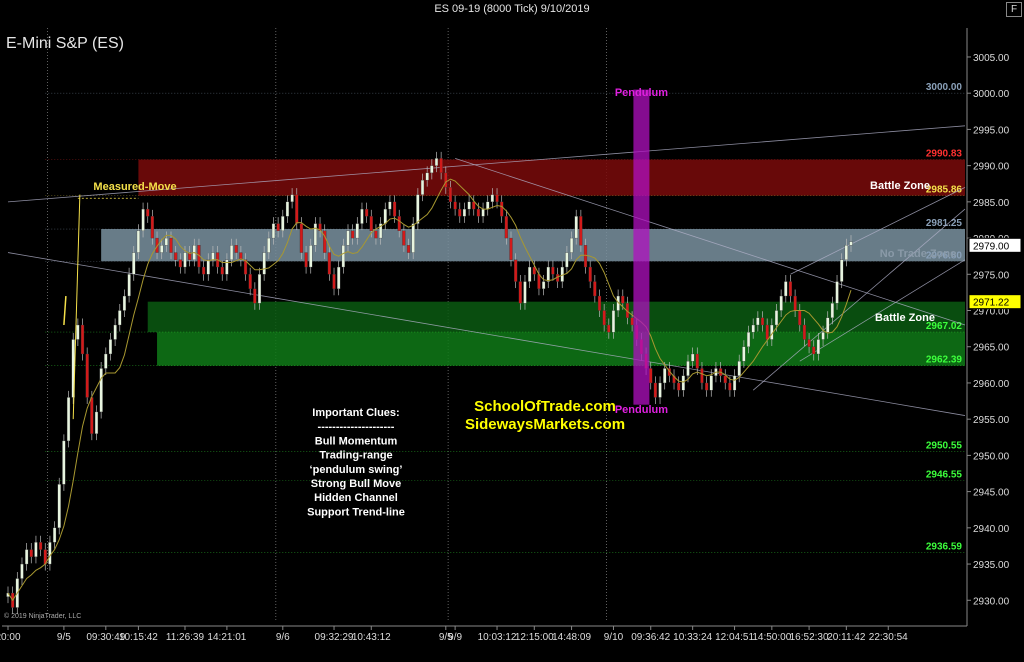 This screenshot has width=1024, height=662. What do you see at coordinates (561, 349) in the screenshot?
I see `zone-support-lower` at bounding box center [561, 349].